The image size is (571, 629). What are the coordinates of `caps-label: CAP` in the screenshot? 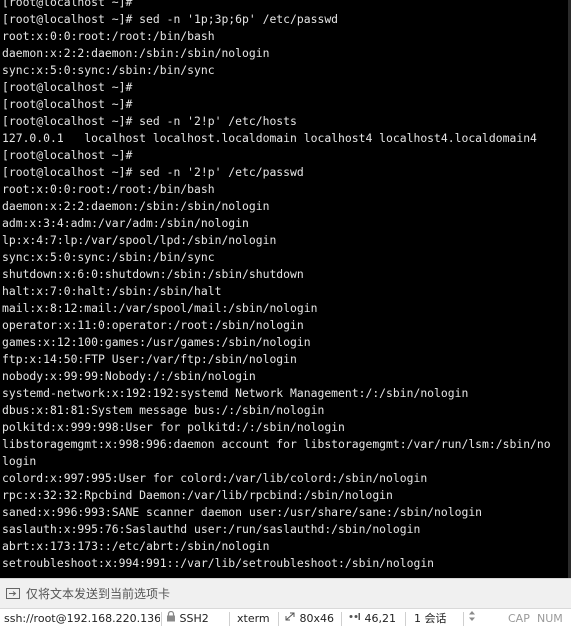 It's located at (519, 618).